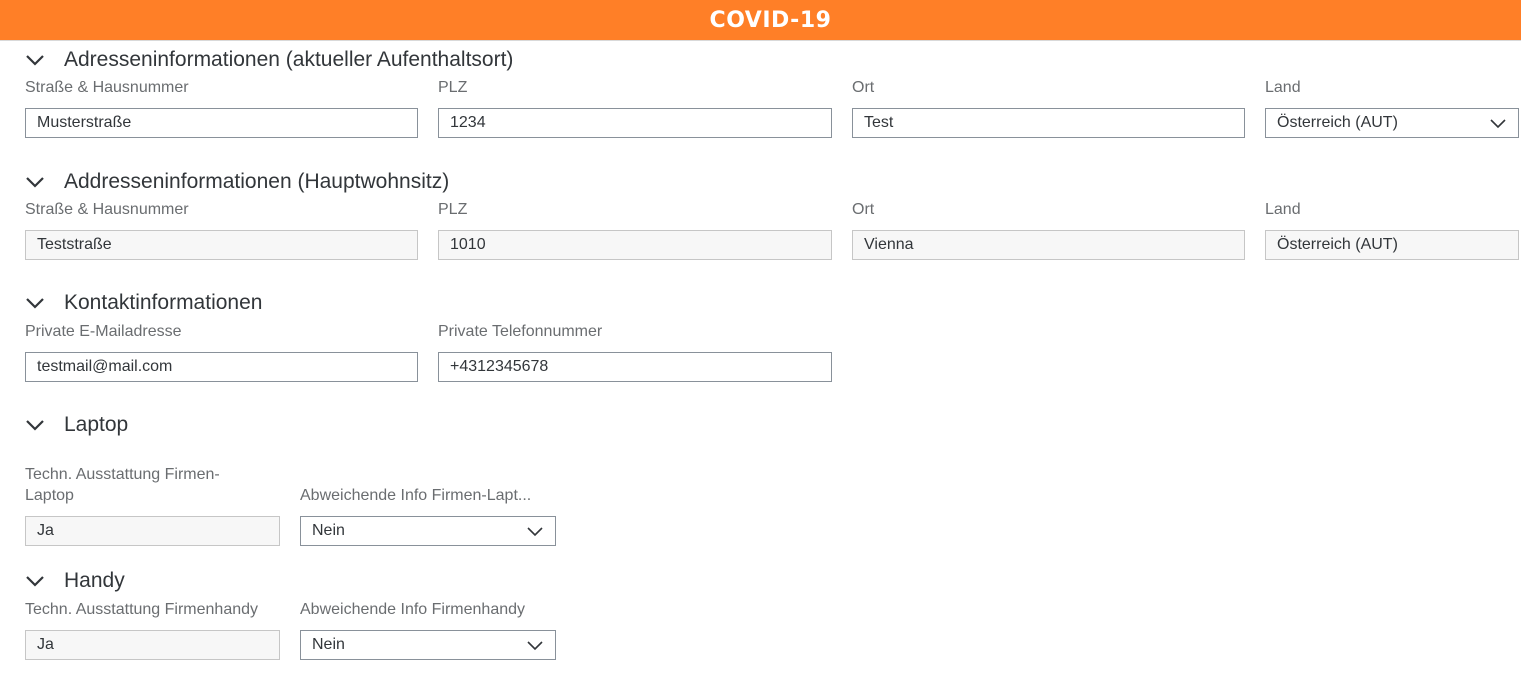  What do you see at coordinates (468, 244) in the screenshot?
I see `main-zip-value: 1010` at bounding box center [468, 244].